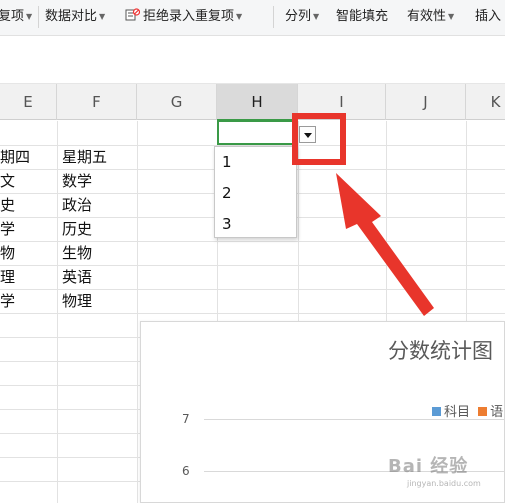  Describe the element at coordinates (485, 102) in the screenshot. I see `column-header-k: K` at that location.